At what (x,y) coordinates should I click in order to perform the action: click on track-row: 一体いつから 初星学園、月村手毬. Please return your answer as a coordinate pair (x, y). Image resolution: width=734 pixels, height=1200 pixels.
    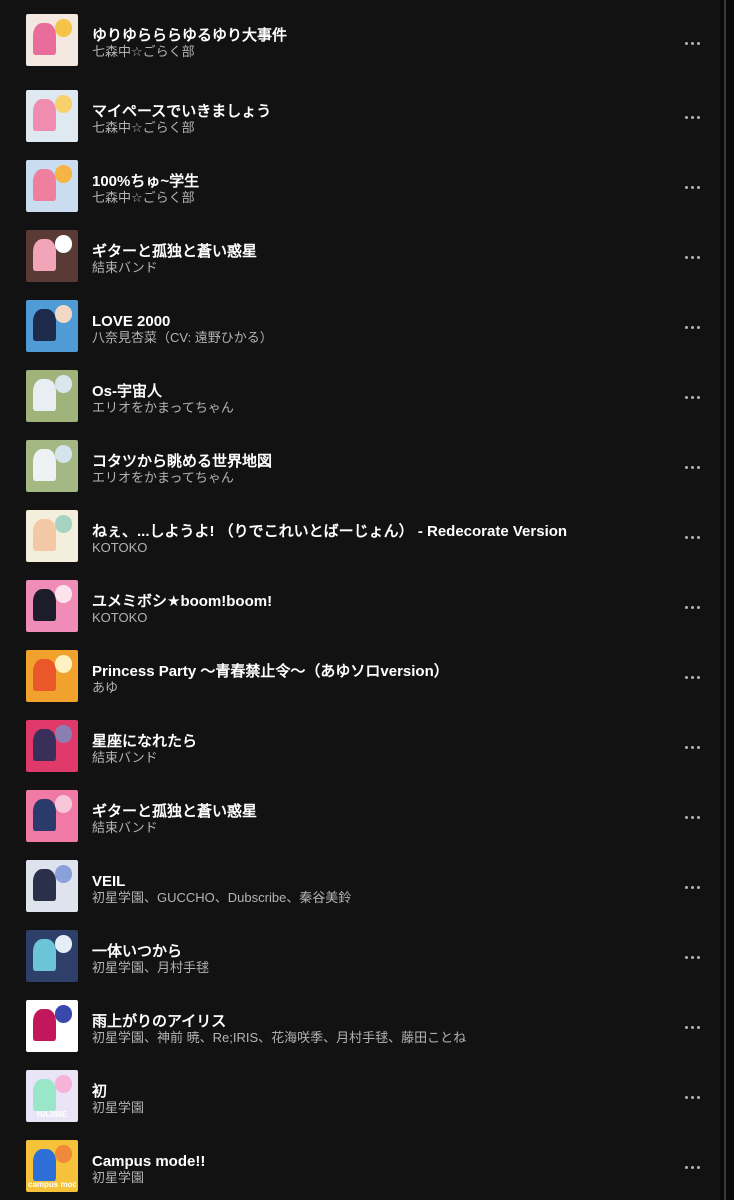
    Looking at the image, I should click on (360, 951).